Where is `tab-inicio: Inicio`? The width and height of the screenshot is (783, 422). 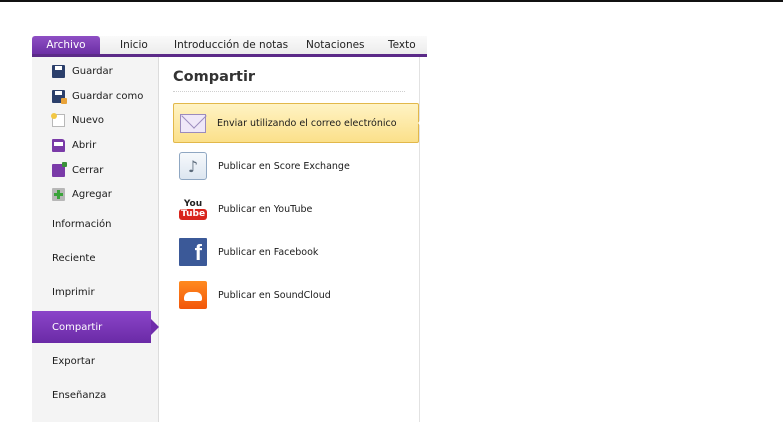 tab-inicio: Inicio is located at coordinates (134, 45).